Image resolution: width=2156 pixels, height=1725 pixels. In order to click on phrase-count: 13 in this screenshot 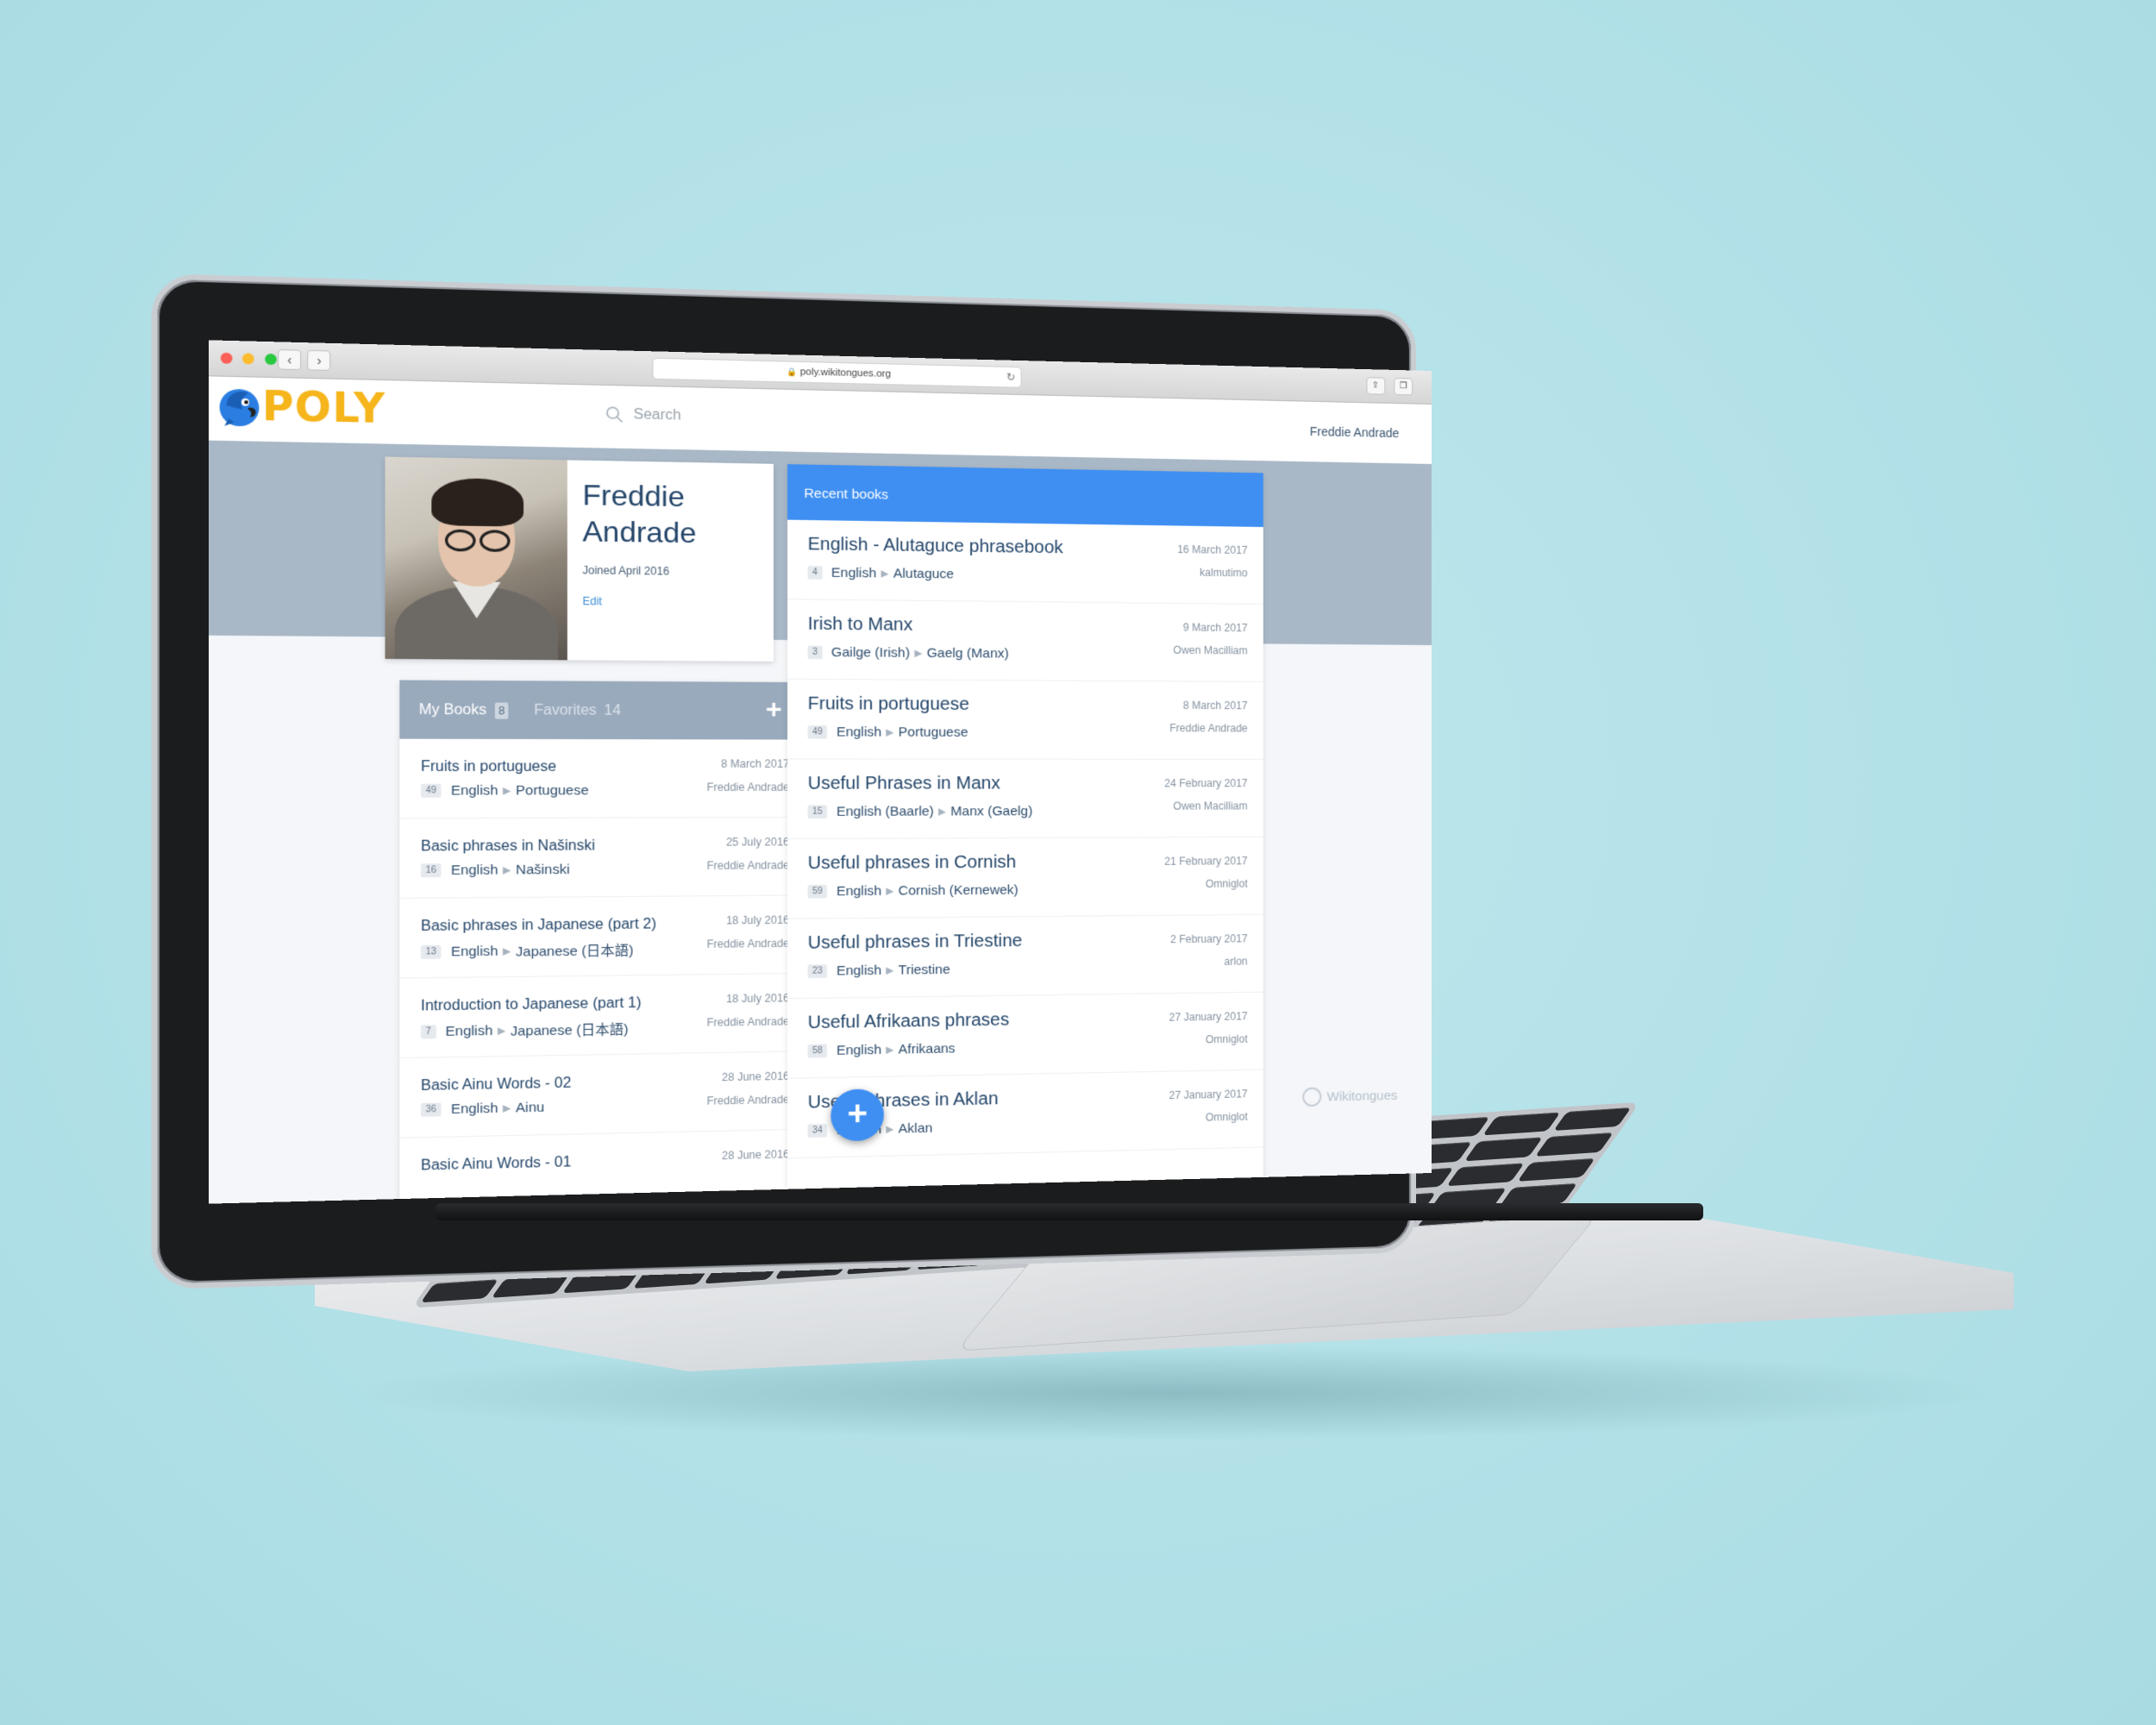, I will do `click(431, 952)`.